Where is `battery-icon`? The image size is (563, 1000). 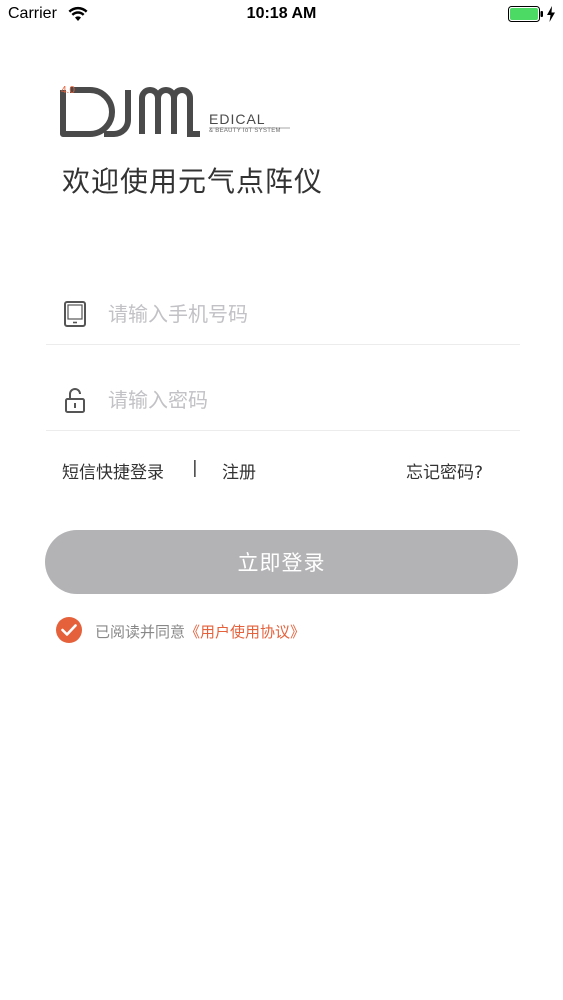
battery-icon is located at coordinates (525, 14).